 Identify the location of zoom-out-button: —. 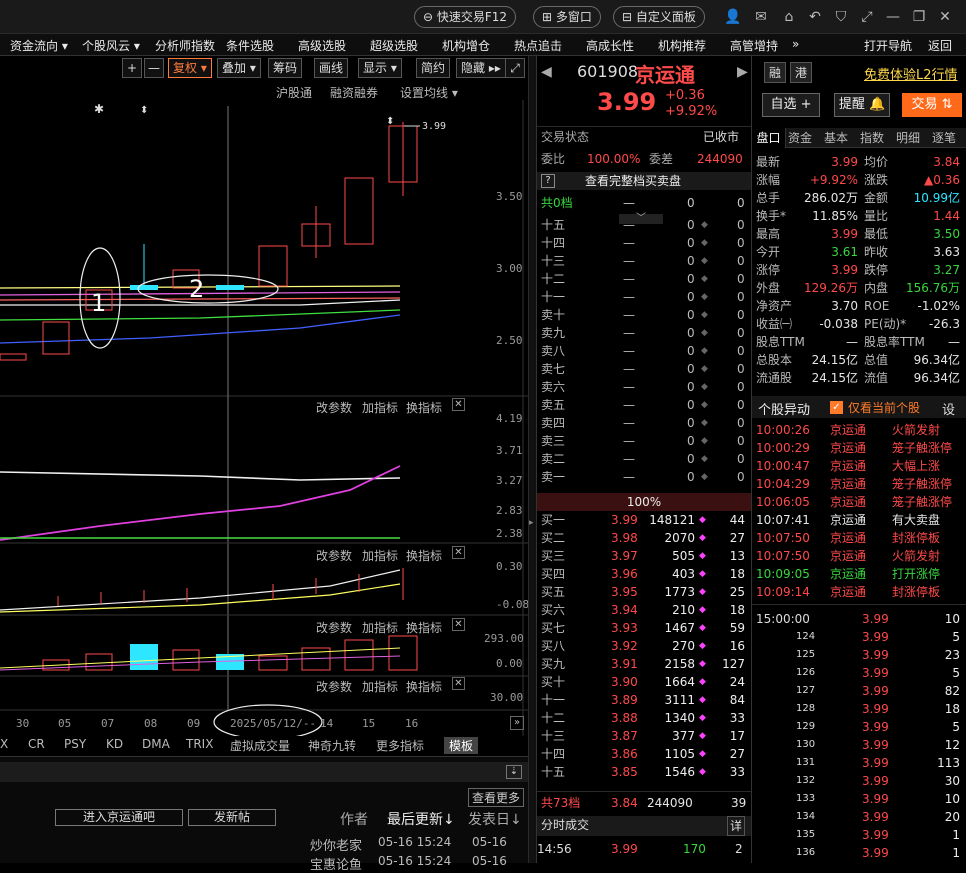
(154, 68).